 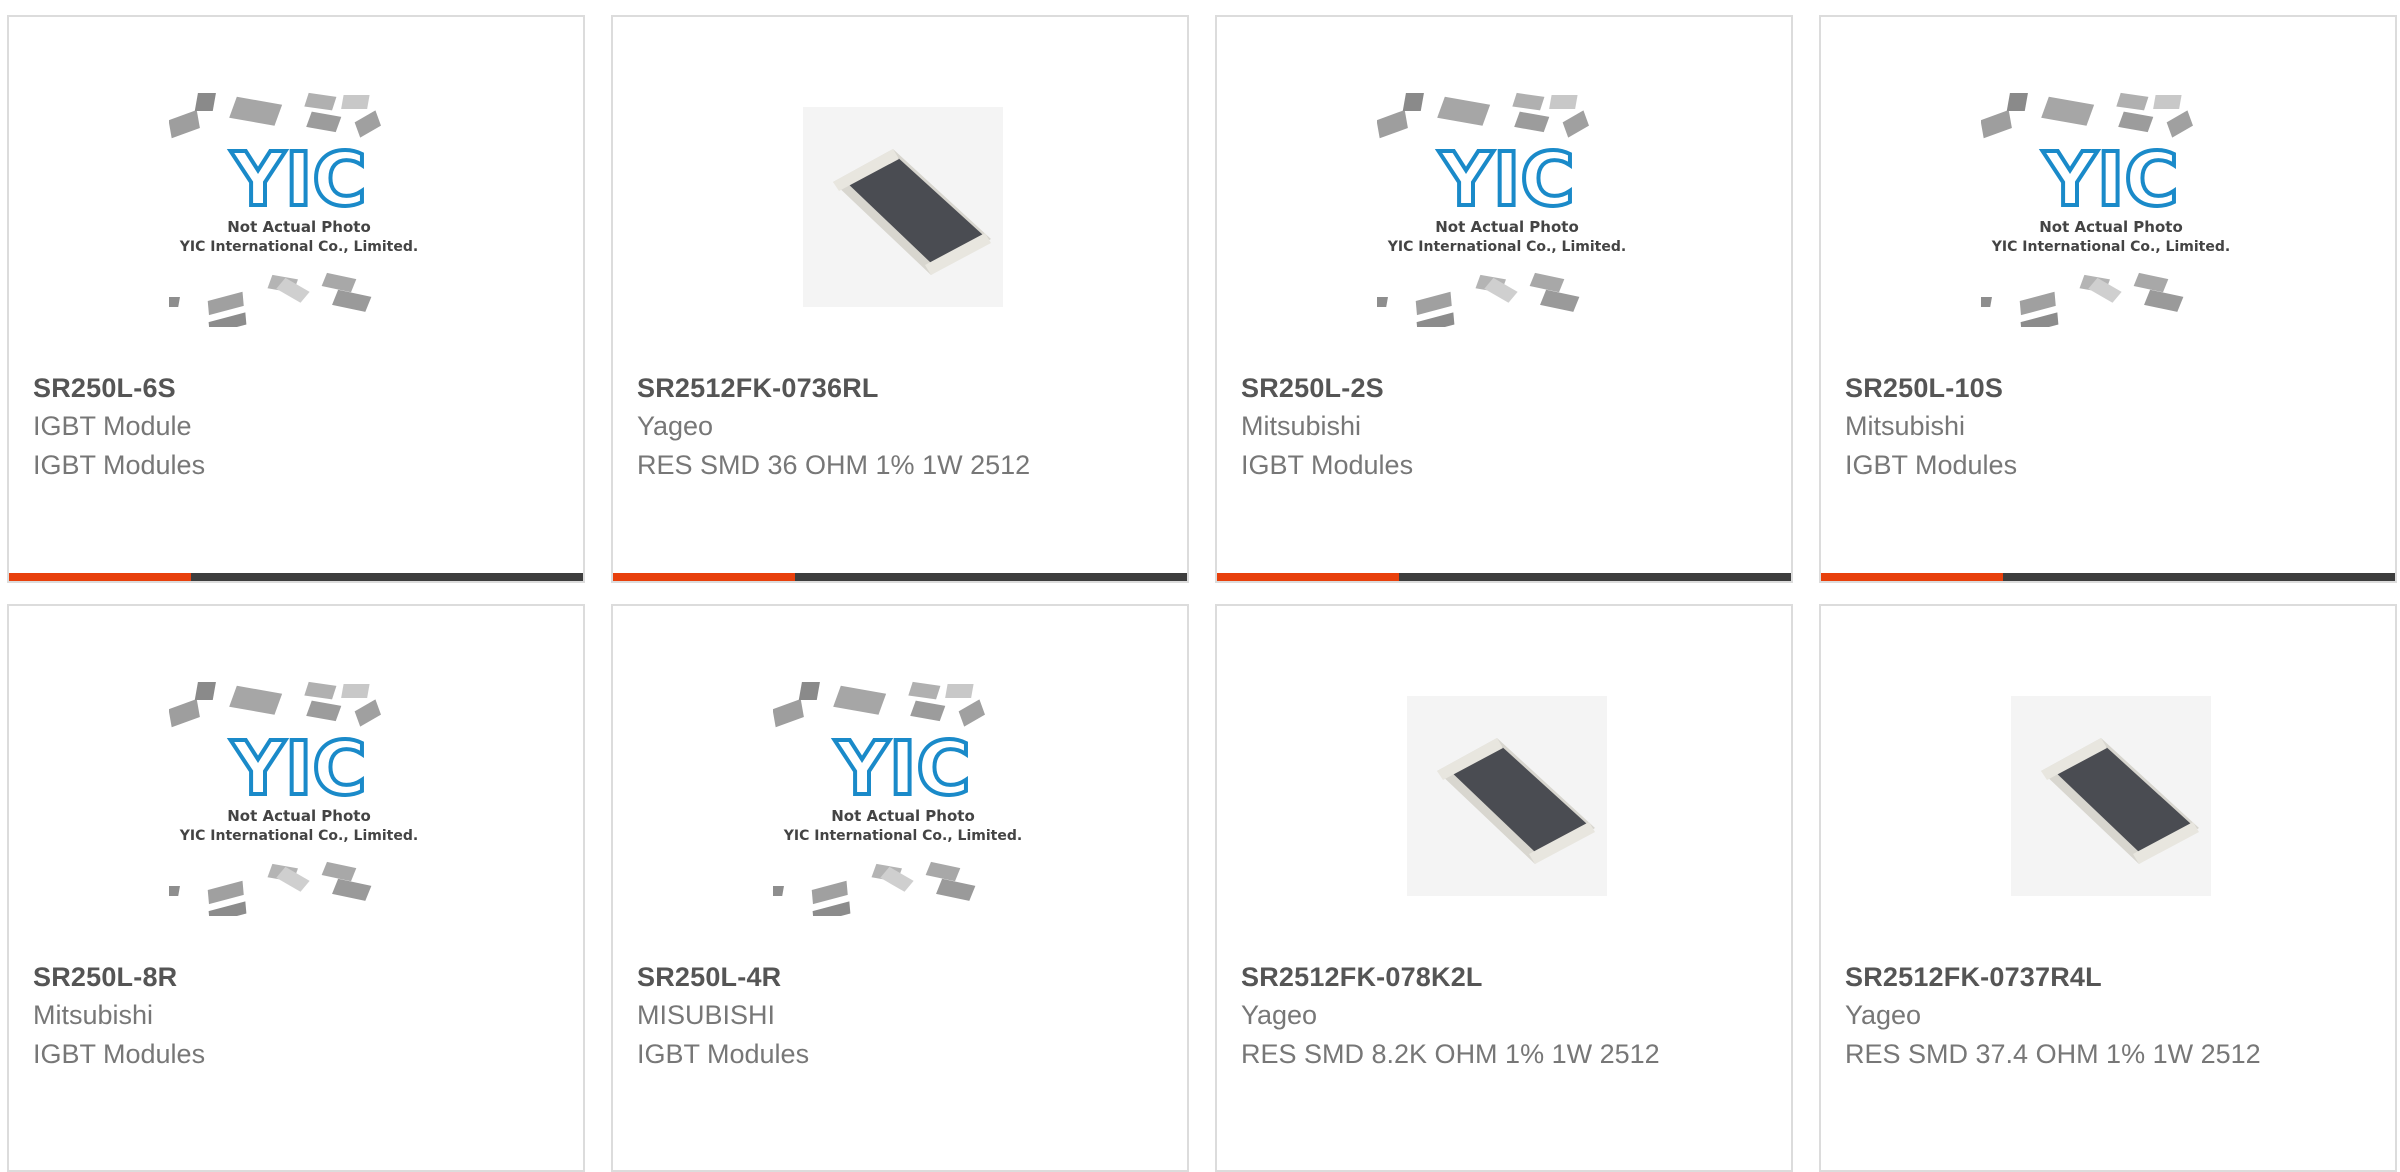 I want to click on manufacturer: MISUBISHI, so click(x=706, y=1015).